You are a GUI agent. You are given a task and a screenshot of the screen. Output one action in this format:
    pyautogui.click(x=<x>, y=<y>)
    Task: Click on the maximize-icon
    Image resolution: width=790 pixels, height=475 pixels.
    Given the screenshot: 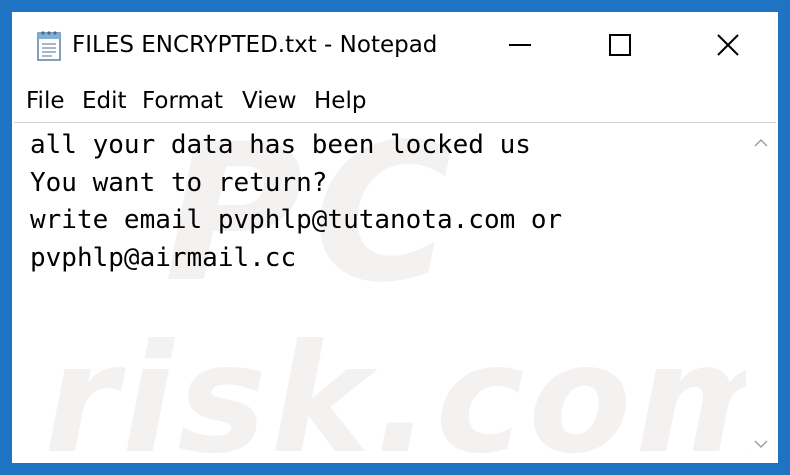 What is the action you would take?
    pyautogui.click(x=620, y=47)
    